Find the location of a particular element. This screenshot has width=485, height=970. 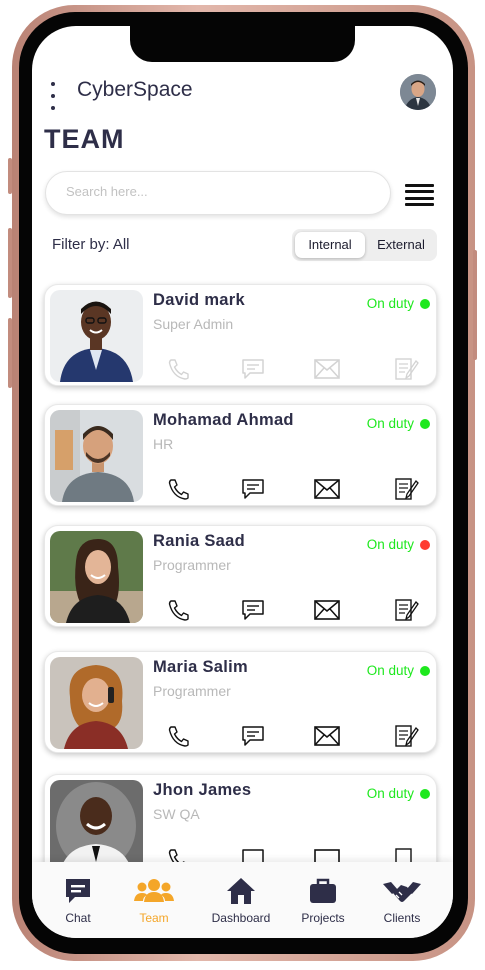

handshake-icon is located at coordinates (402, 892).